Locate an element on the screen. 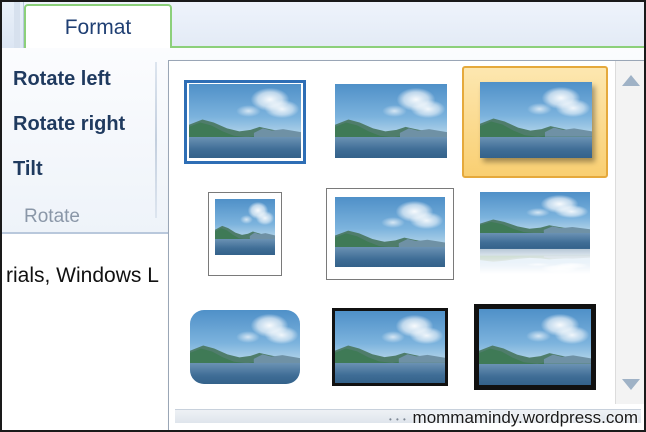  gallery-tile-white-frame-small is located at coordinates (245, 234).